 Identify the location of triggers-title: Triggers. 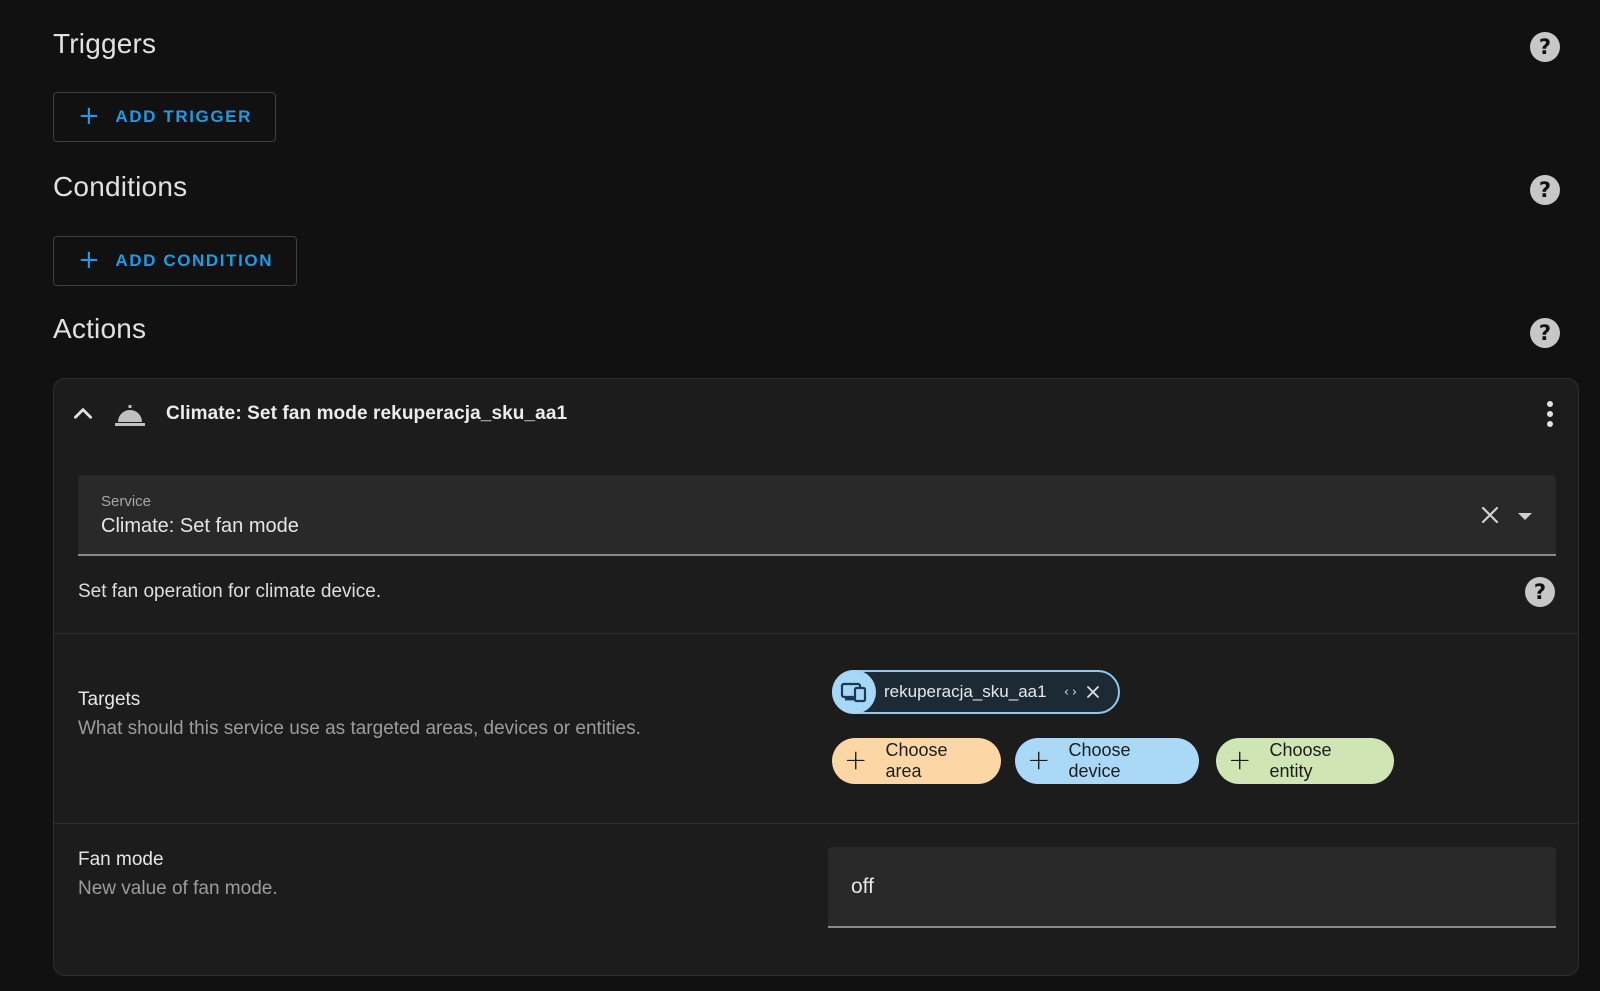
(105, 43).